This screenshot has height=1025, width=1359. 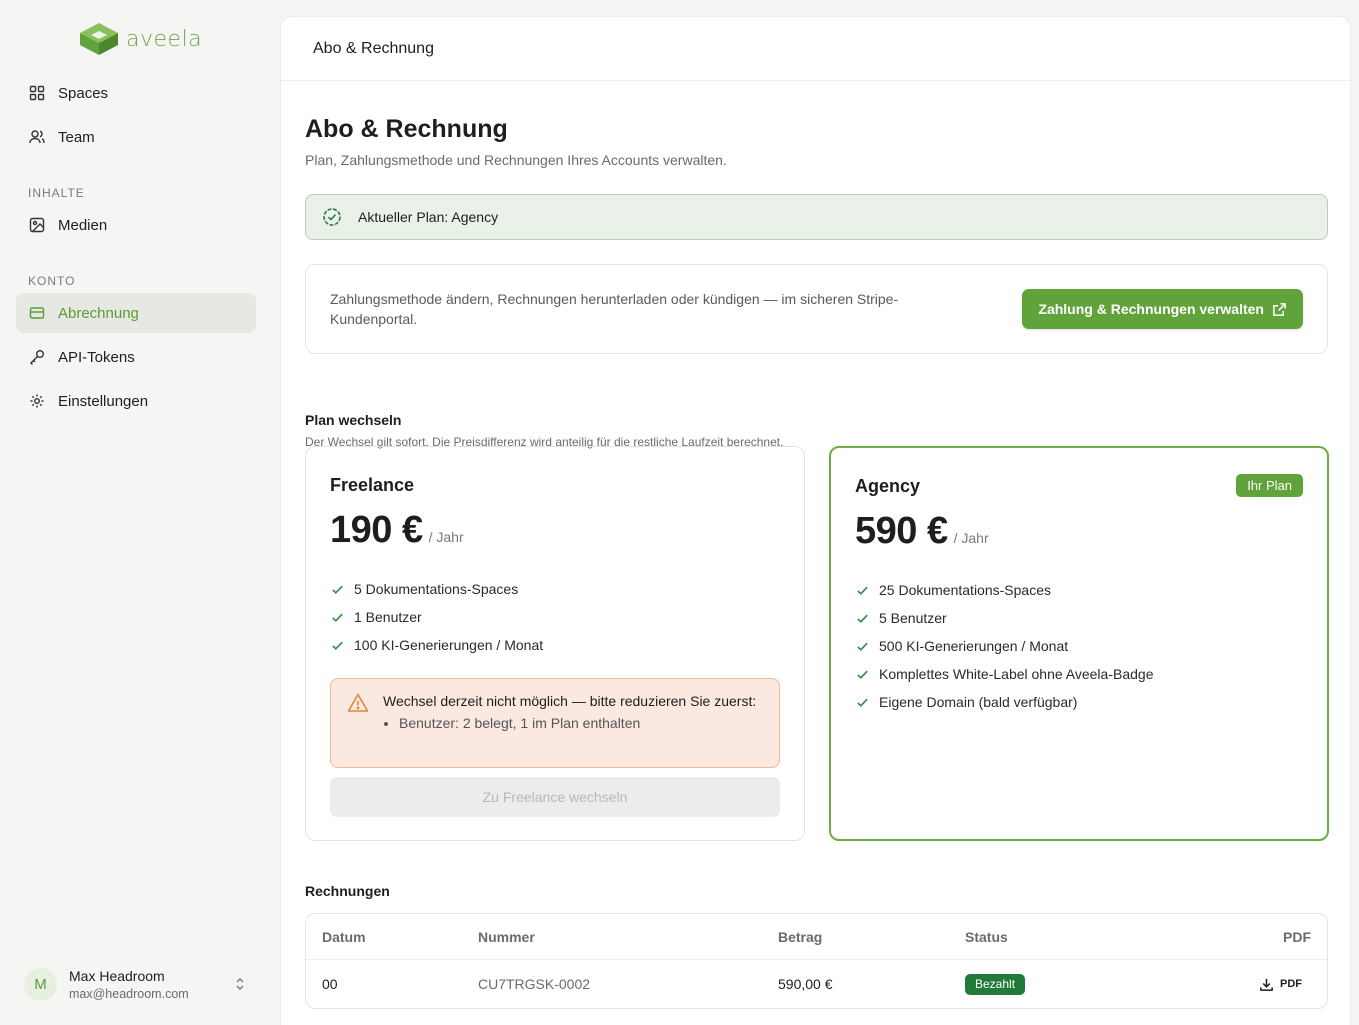 I want to click on feature-item: 1 Benutzer, so click(x=436, y=617).